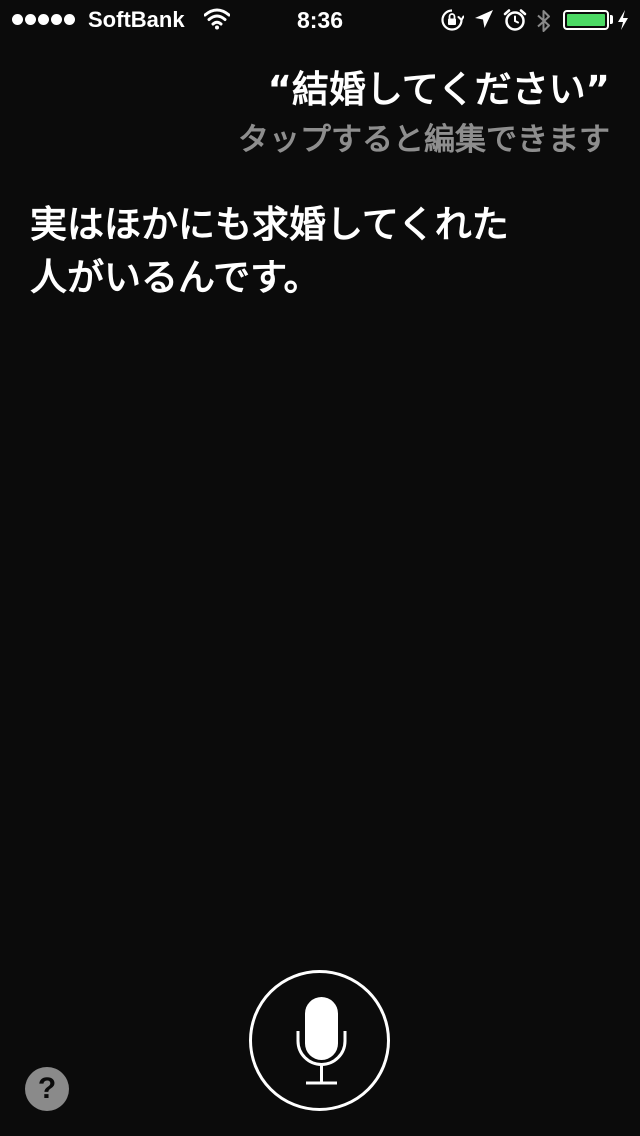 This screenshot has height=1136, width=640. Describe the element at coordinates (544, 23) in the screenshot. I see `bluetooth-icon` at that location.